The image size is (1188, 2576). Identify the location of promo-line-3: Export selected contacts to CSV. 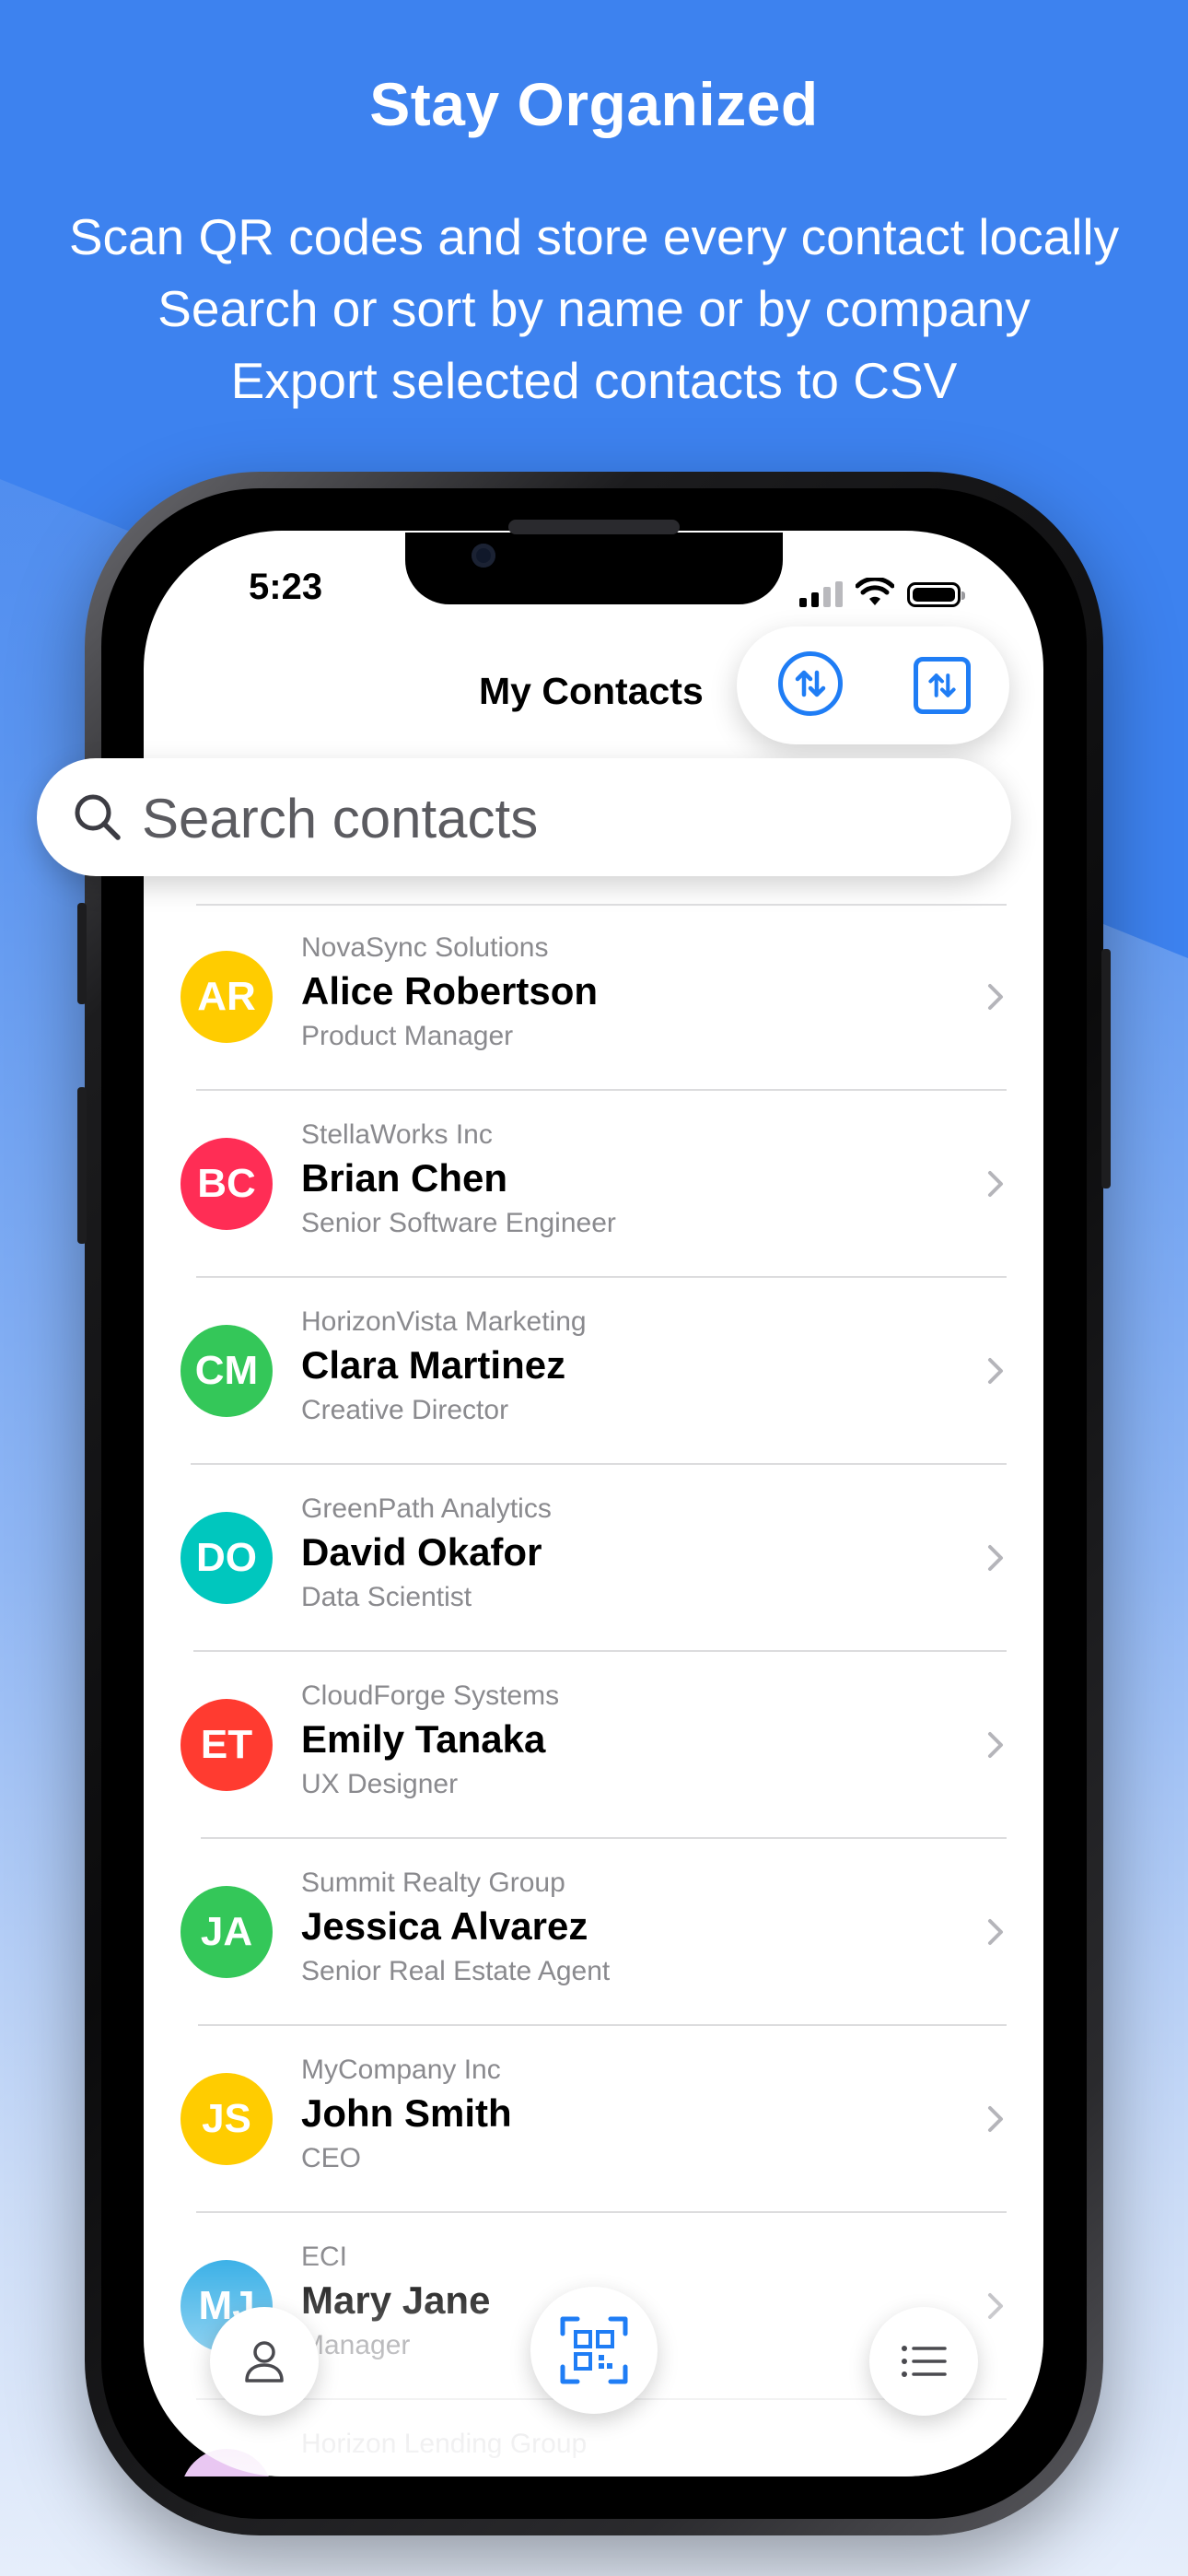
(594, 380).